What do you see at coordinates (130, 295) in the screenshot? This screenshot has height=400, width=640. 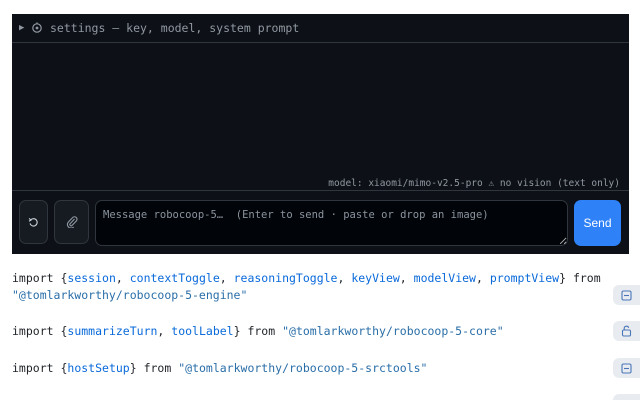 I see `import-source: "@tomlarkworthy/robocoop-5-engine"` at bounding box center [130, 295].